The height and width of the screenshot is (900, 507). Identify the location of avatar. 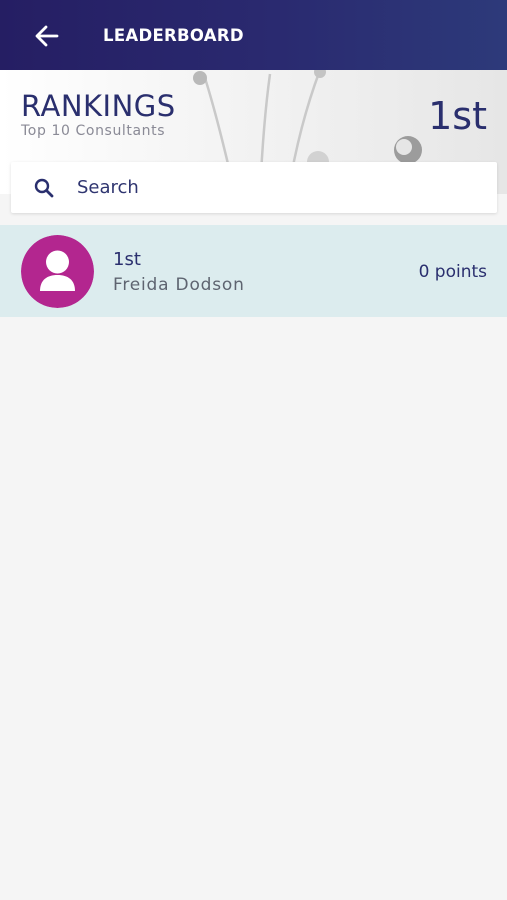
(57, 271).